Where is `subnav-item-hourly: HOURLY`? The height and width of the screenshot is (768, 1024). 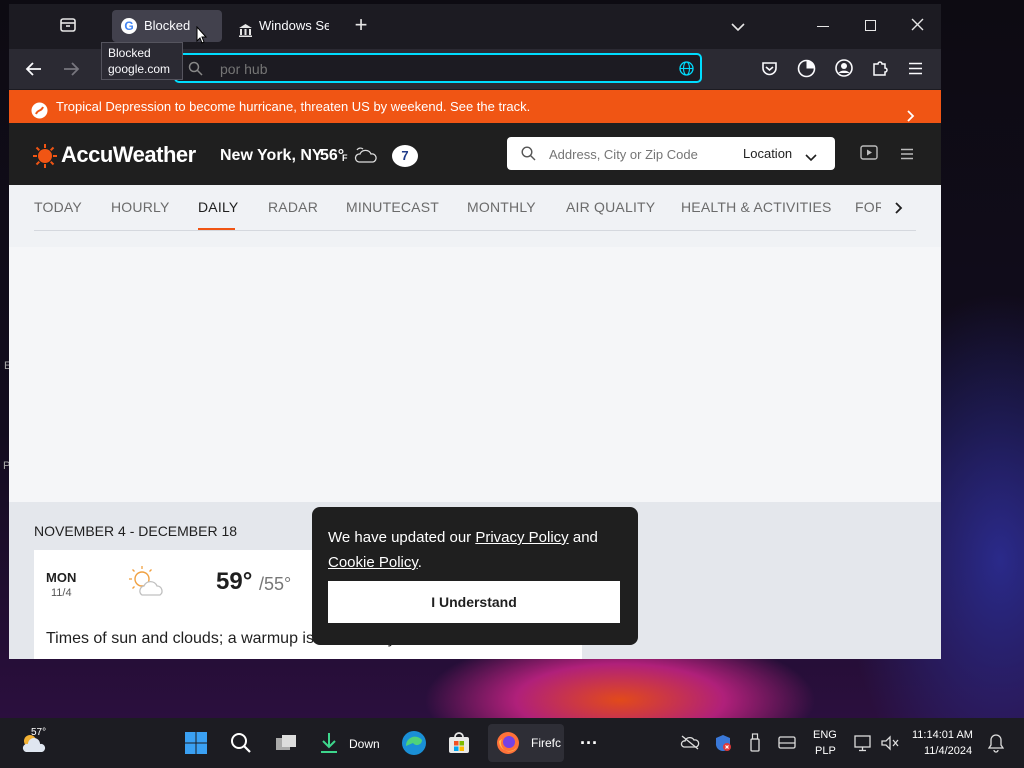 subnav-item-hourly: HOURLY is located at coordinates (140, 207).